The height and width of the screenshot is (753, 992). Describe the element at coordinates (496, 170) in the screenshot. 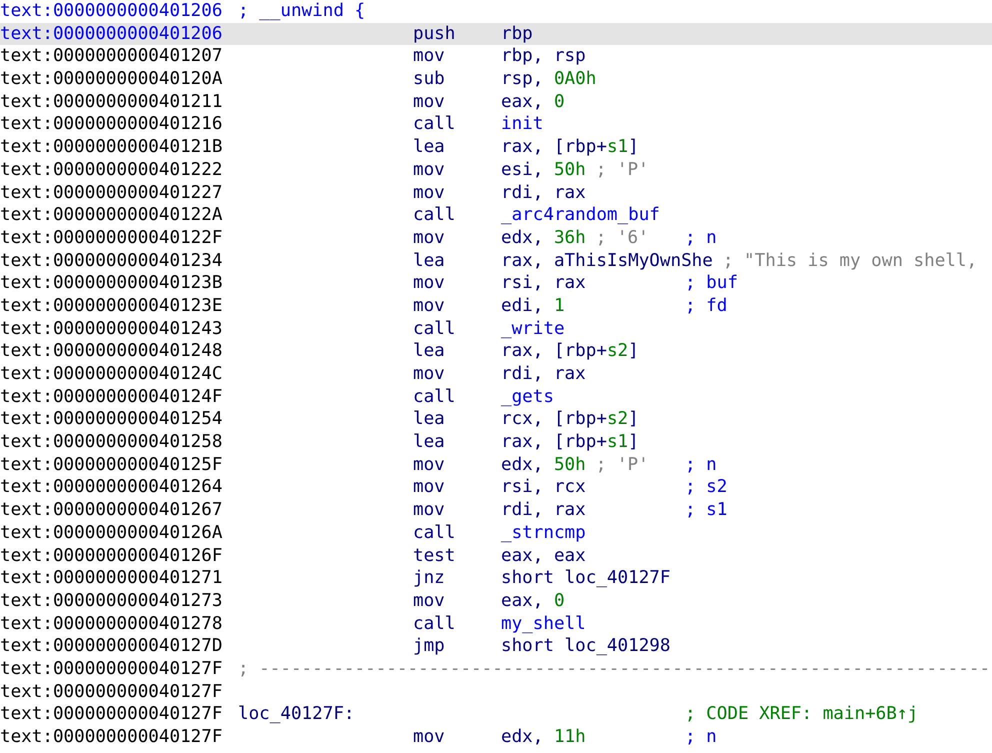

I see `listing-row: text:0000000000401222 mov esi, 50h ; 'P'` at that location.